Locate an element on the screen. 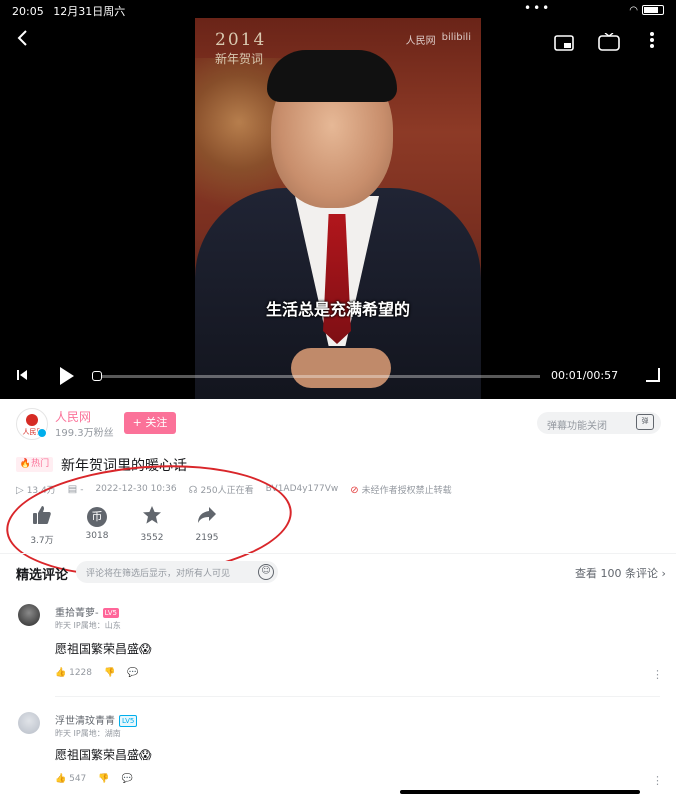  comment-meta: 昨天 IP属地：湖南 is located at coordinates (88, 733).